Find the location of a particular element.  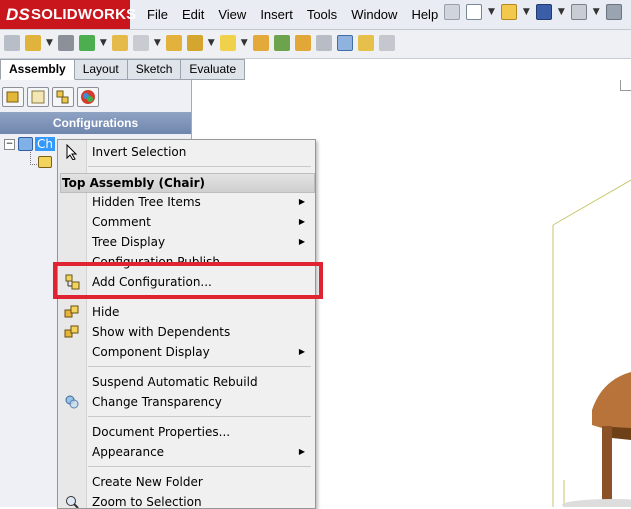

menu-item-suspend-automatic-rebuild: Suspend Automatic Rebuild is located at coordinates (186, 382).